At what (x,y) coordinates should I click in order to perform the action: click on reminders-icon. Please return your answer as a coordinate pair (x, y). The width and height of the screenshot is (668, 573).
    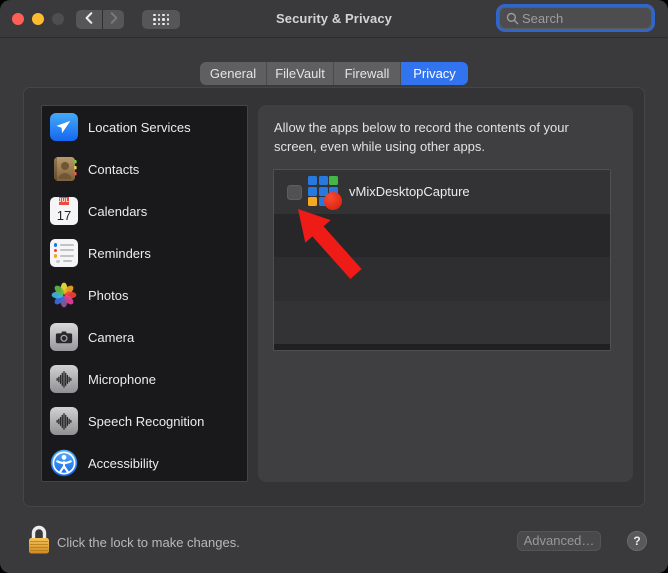
    Looking at the image, I should click on (64, 253).